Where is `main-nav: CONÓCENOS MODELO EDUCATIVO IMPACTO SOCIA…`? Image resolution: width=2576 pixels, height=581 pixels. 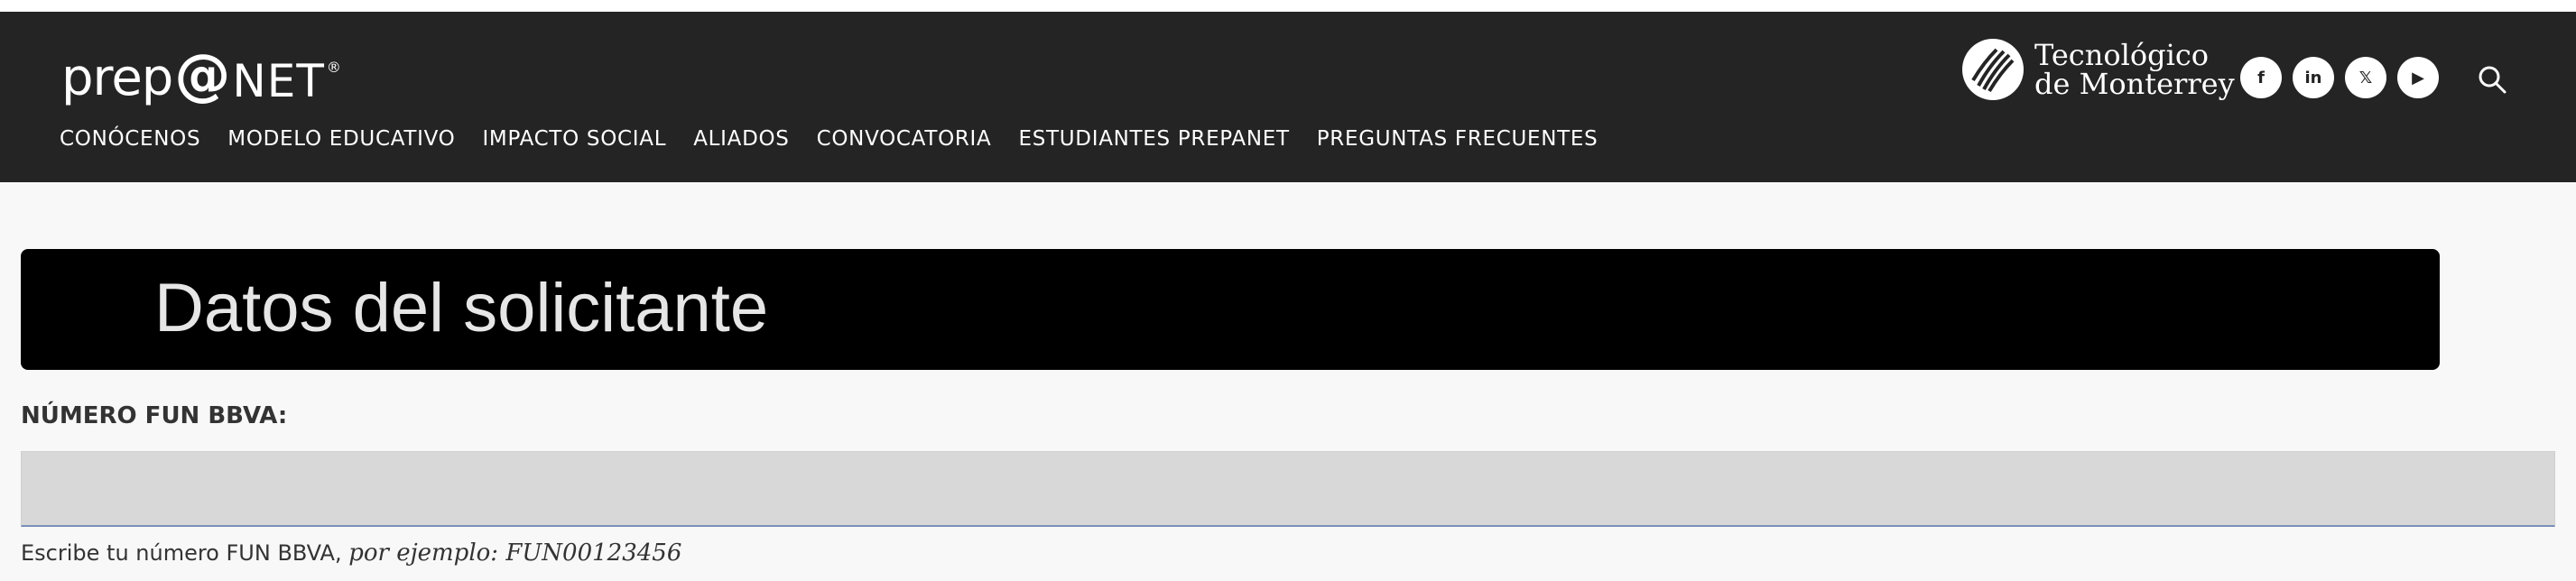
main-nav: CONÓCENOS MODELO EDUCATIVO IMPACTO SOCIA… is located at coordinates (829, 139).